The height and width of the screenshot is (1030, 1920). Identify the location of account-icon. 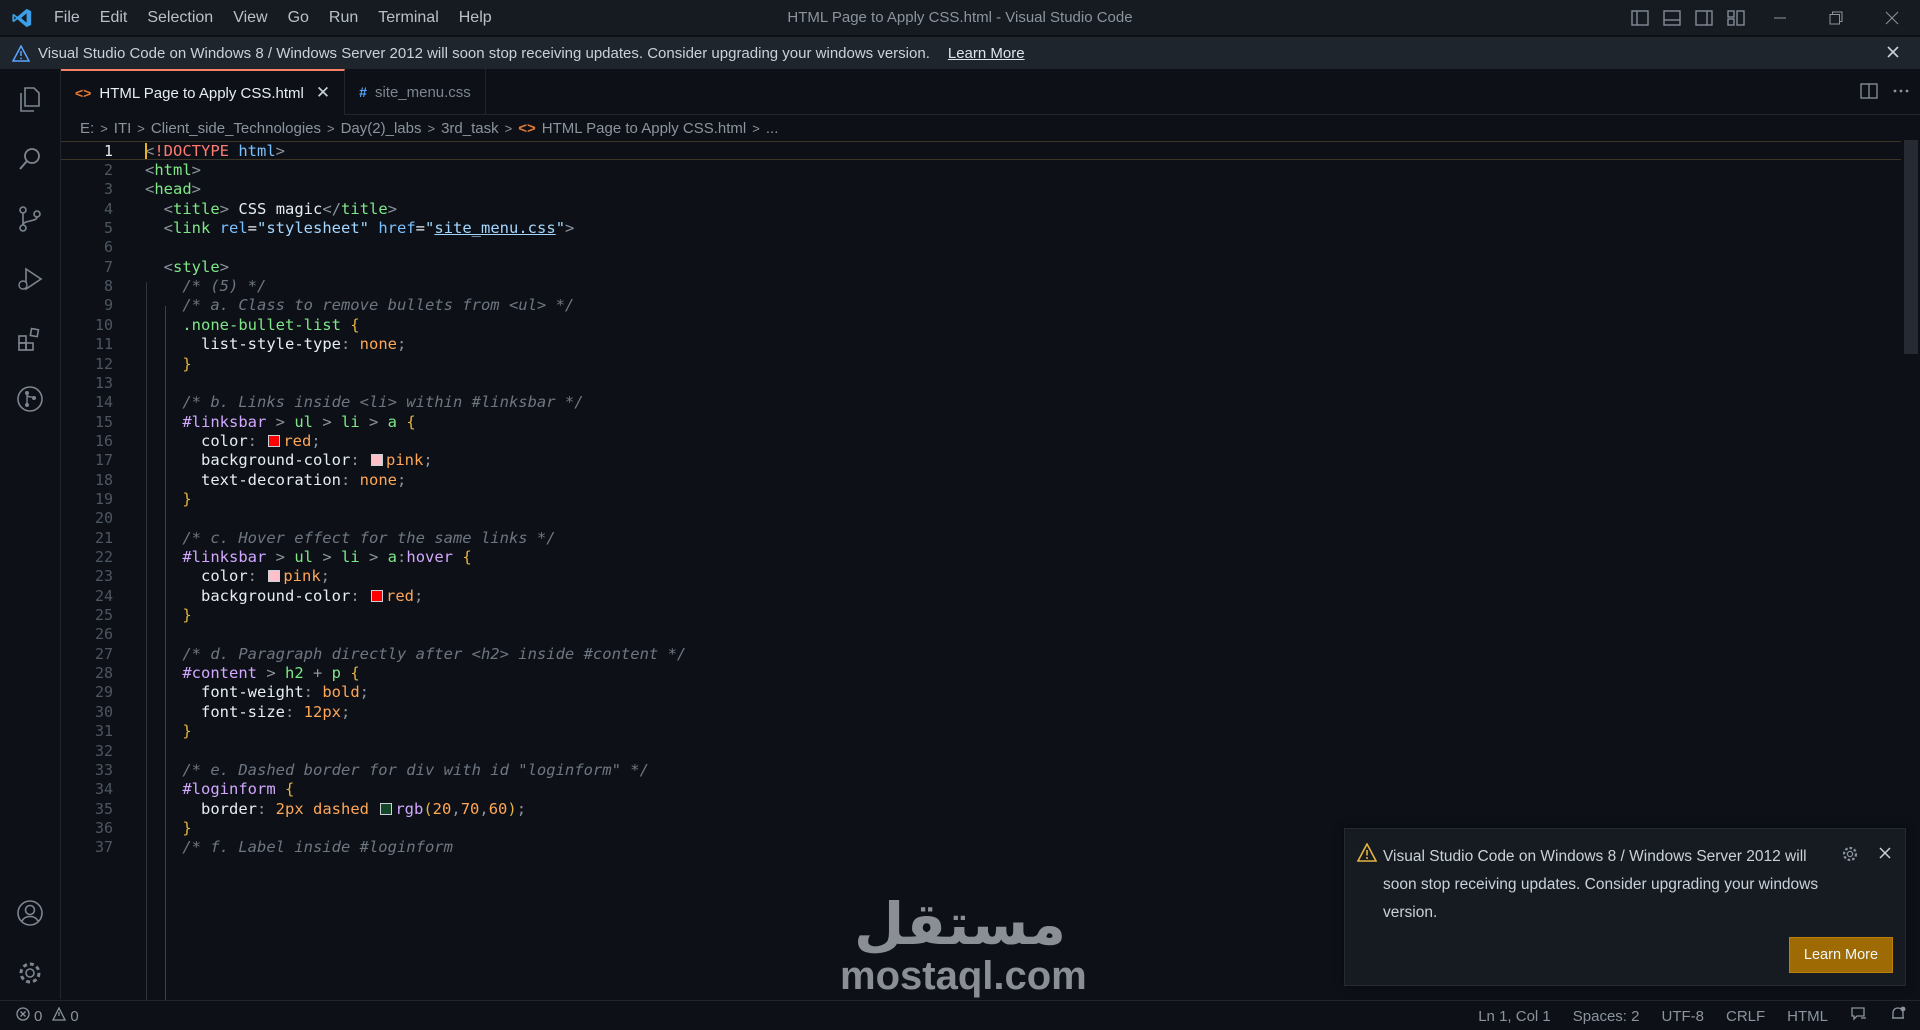
(30, 913).